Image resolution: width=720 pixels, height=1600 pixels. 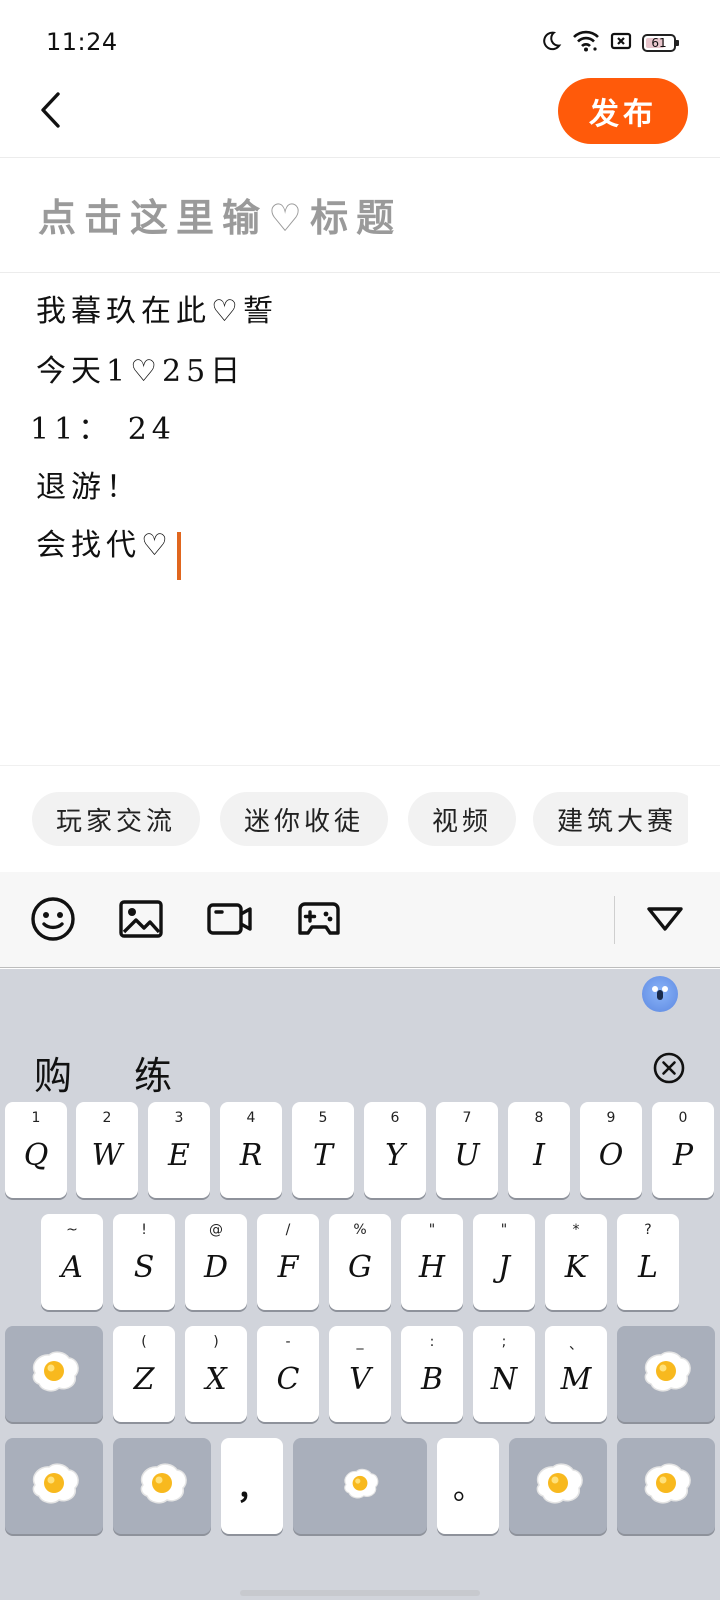 What do you see at coordinates (144, 1267) in the screenshot?
I see `key-label: S` at bounding box center [144, 1267].